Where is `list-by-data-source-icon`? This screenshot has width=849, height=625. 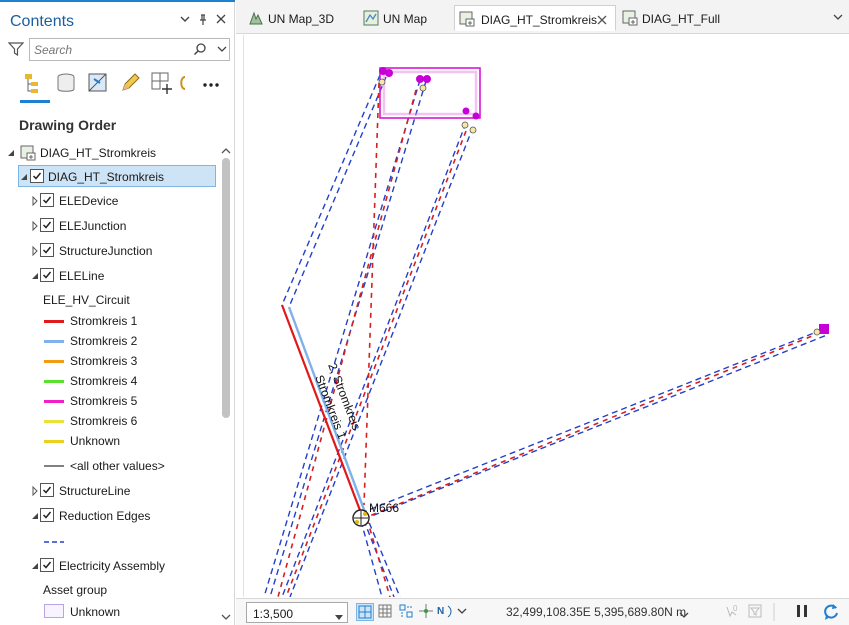
list-by-data-source-icon is located at coordinates (66, 83).